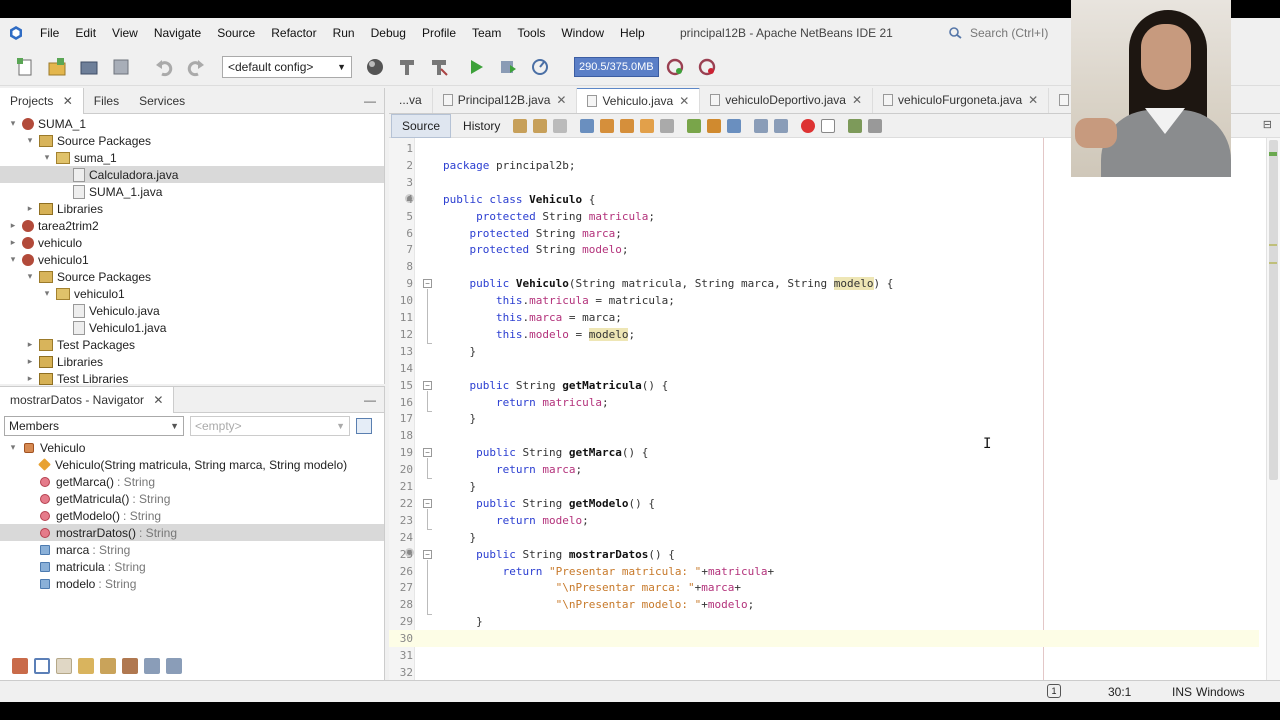  Describe the element at coordinates (781, 125) in the screenshot. I see `shift-right-icon` at that location.